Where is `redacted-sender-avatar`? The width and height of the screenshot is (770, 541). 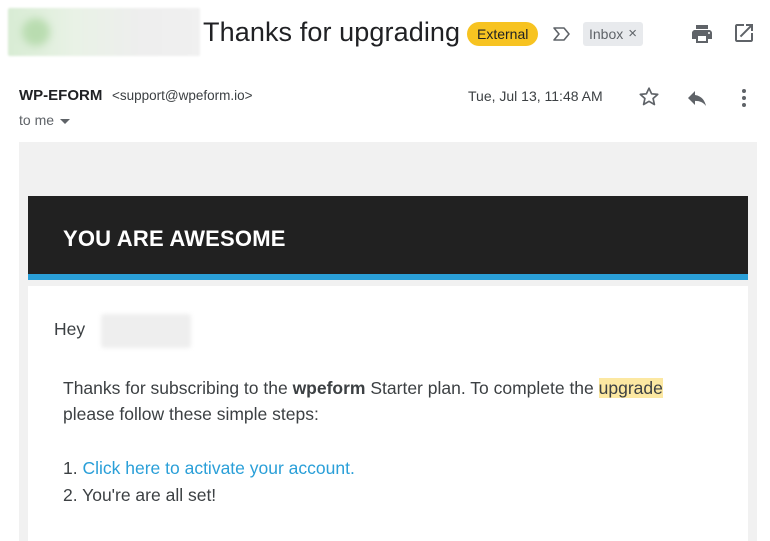
redacted-sender-avatar is located at coordinates (104, 32).